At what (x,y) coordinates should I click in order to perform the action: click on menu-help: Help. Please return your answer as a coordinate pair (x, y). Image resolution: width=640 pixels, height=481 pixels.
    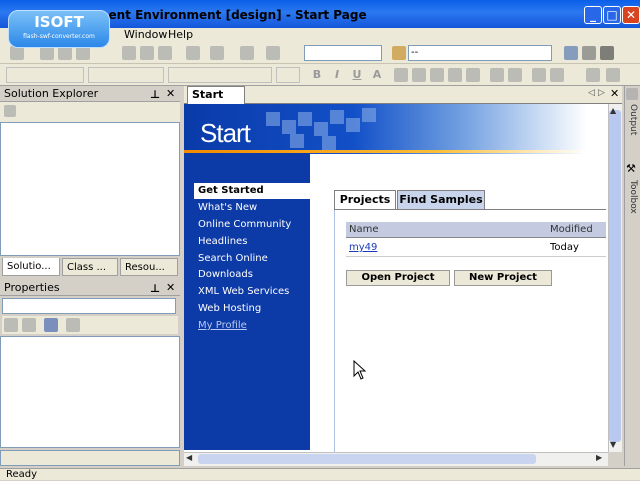
    Looking at the image, I should click on (180, 35).